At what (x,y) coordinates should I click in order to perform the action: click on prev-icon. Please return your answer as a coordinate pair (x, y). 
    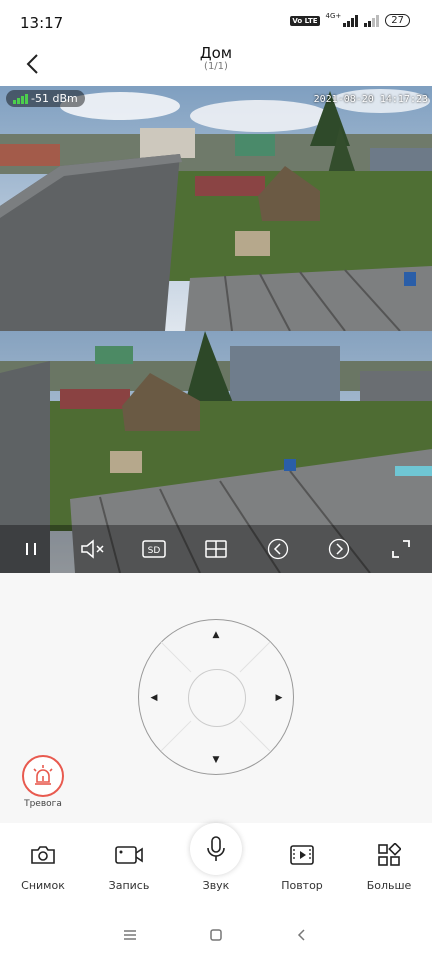
    Looking at the image, I should click on (277, 549).